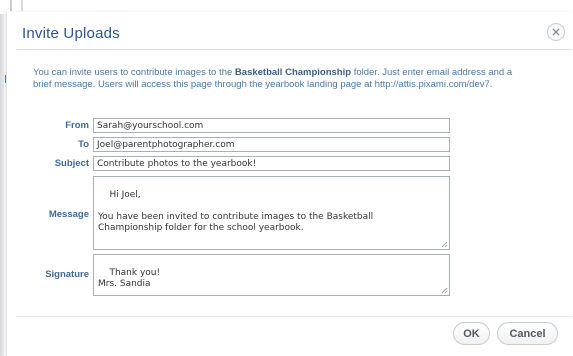 This screenshot has height=356, width=573. What do you see at coordinates (77, 125) in the screenshot?
I see `from-label: From` at bounding box center [77, 125].